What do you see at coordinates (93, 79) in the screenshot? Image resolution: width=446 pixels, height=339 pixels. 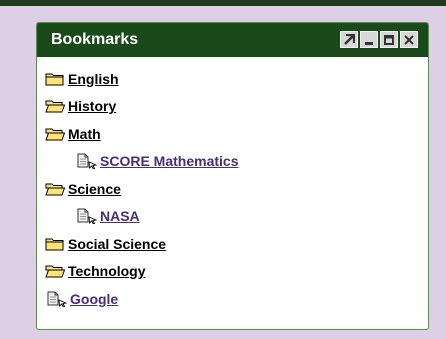 I see `folder-label: English` at bounding box center [93, 79].